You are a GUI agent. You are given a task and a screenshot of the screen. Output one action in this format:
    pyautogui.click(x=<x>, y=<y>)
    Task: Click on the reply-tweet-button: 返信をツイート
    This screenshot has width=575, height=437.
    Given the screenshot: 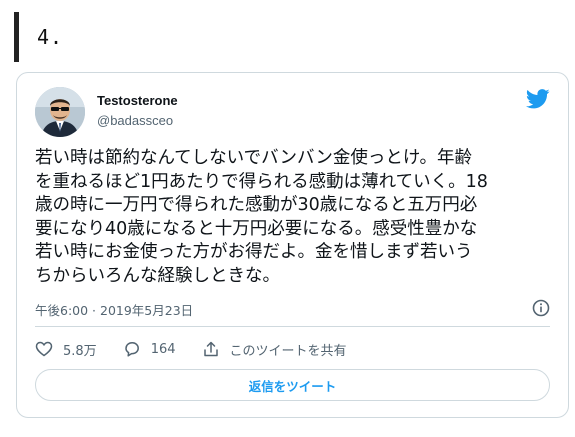 What is the action you would take?
    pyautogui.click(x=292, y=385)
    